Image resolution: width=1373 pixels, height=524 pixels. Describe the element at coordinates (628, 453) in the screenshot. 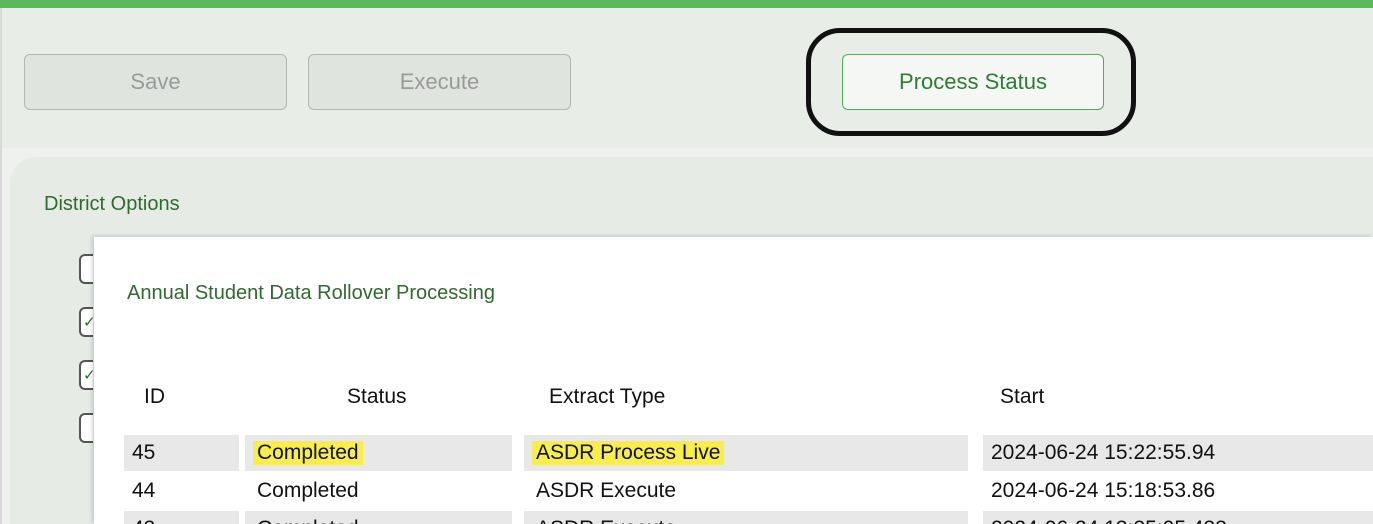

I see `extract-type-text: ASDR Process Live` at that location.